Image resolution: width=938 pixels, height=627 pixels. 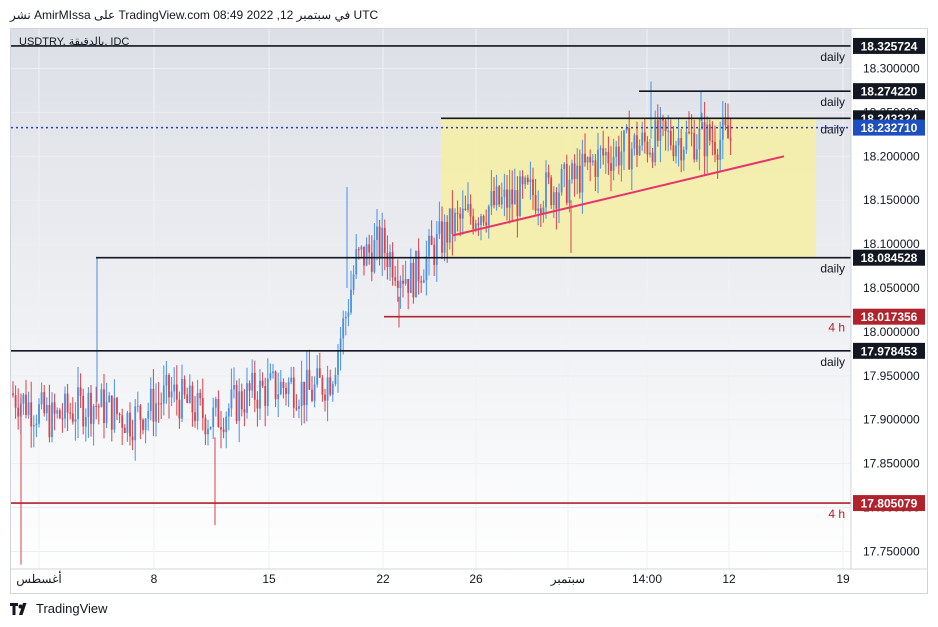 I want to click on time-tick-label: 22, so click(x=383, y=579).